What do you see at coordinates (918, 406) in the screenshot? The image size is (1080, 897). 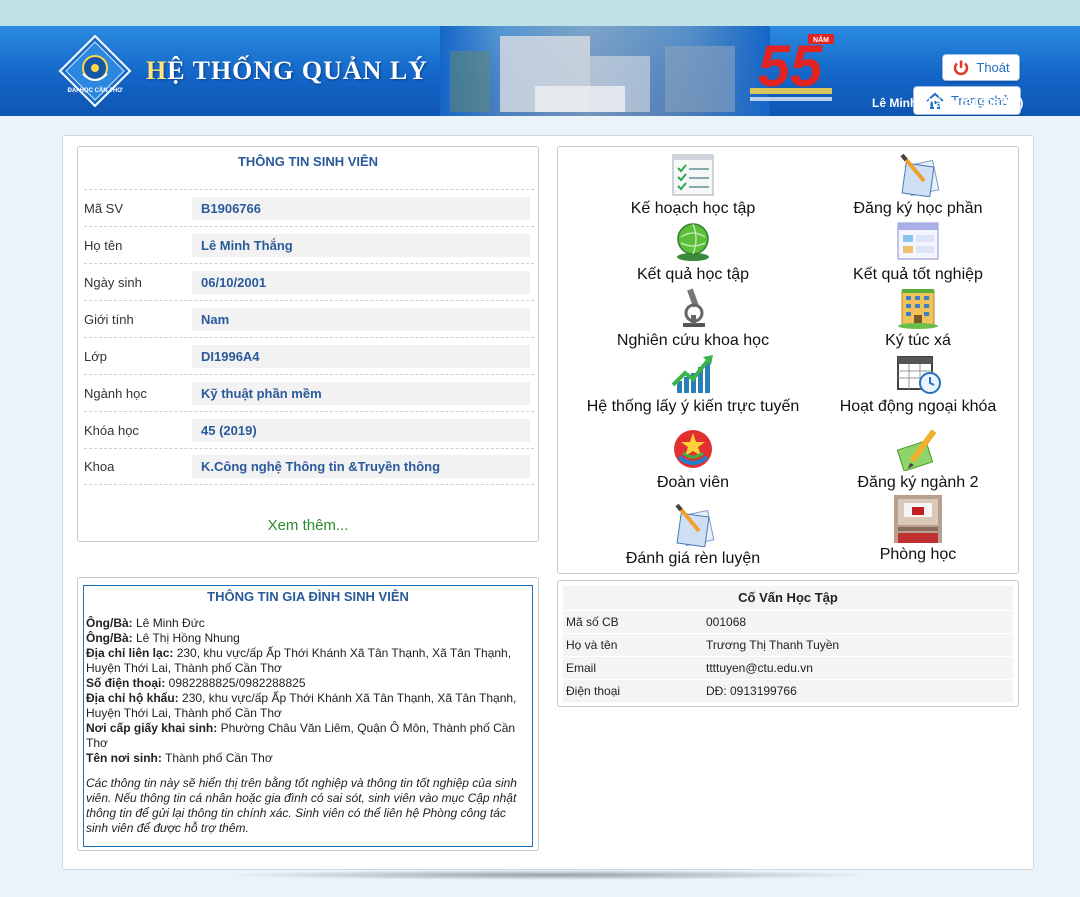 I see `menu-label: Hoạt động ngoại khóa` at bounding box center [918, 406].